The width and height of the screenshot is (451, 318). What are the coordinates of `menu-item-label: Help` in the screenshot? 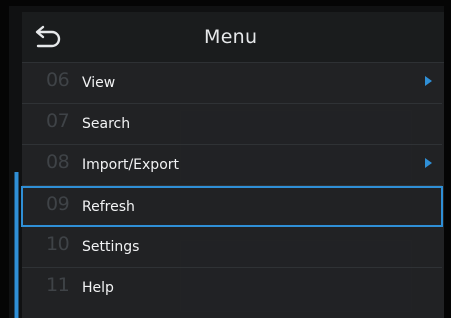 It's located at (98, 288).